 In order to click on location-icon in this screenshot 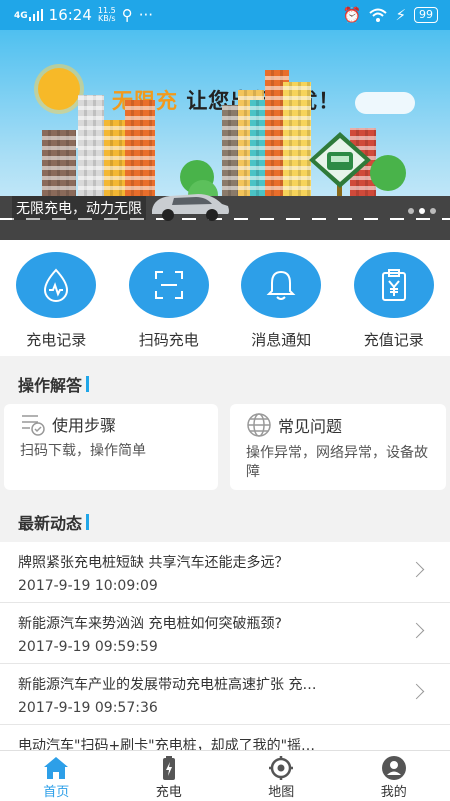, I will do `click(281, 768)`.